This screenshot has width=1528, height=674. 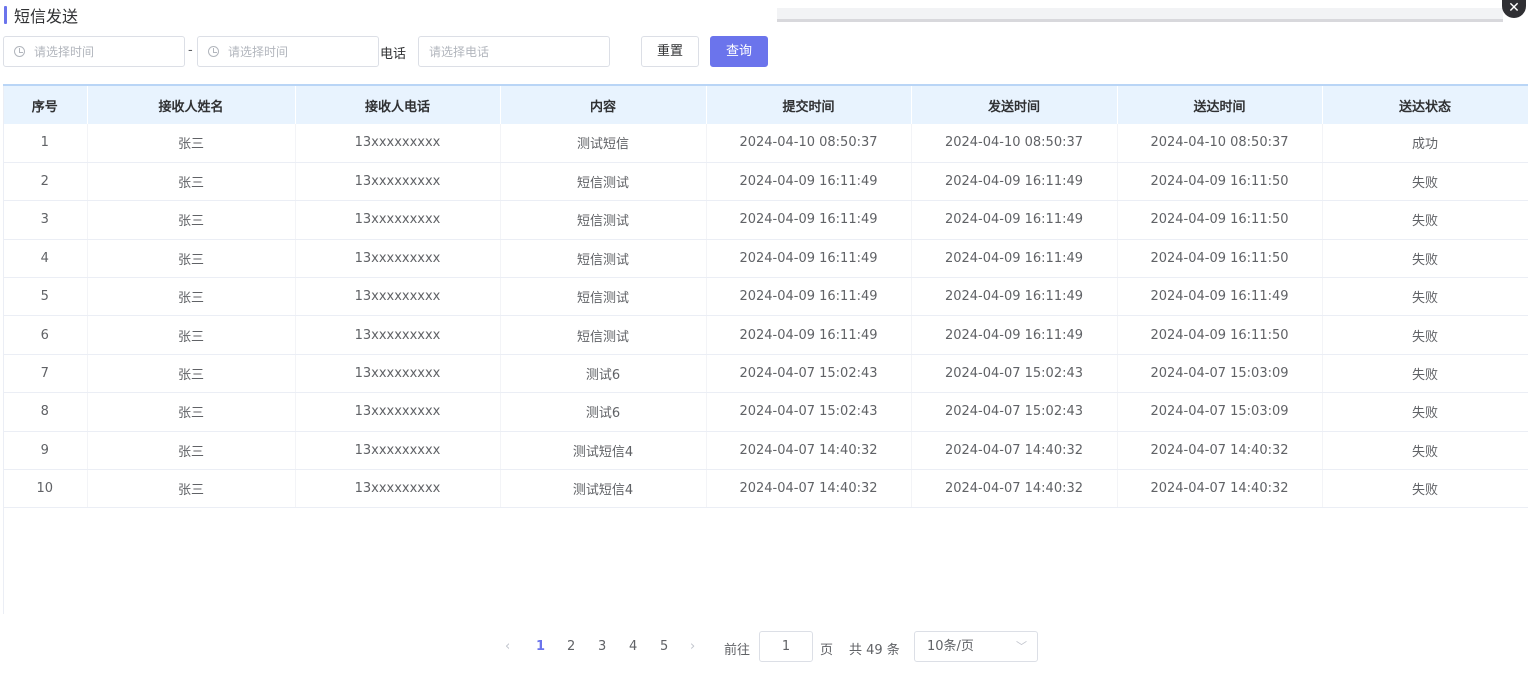 What do you see at coordinates (540, 646) in the screenshot?
I see `page-1: 1` at bounding box center [540, 646].